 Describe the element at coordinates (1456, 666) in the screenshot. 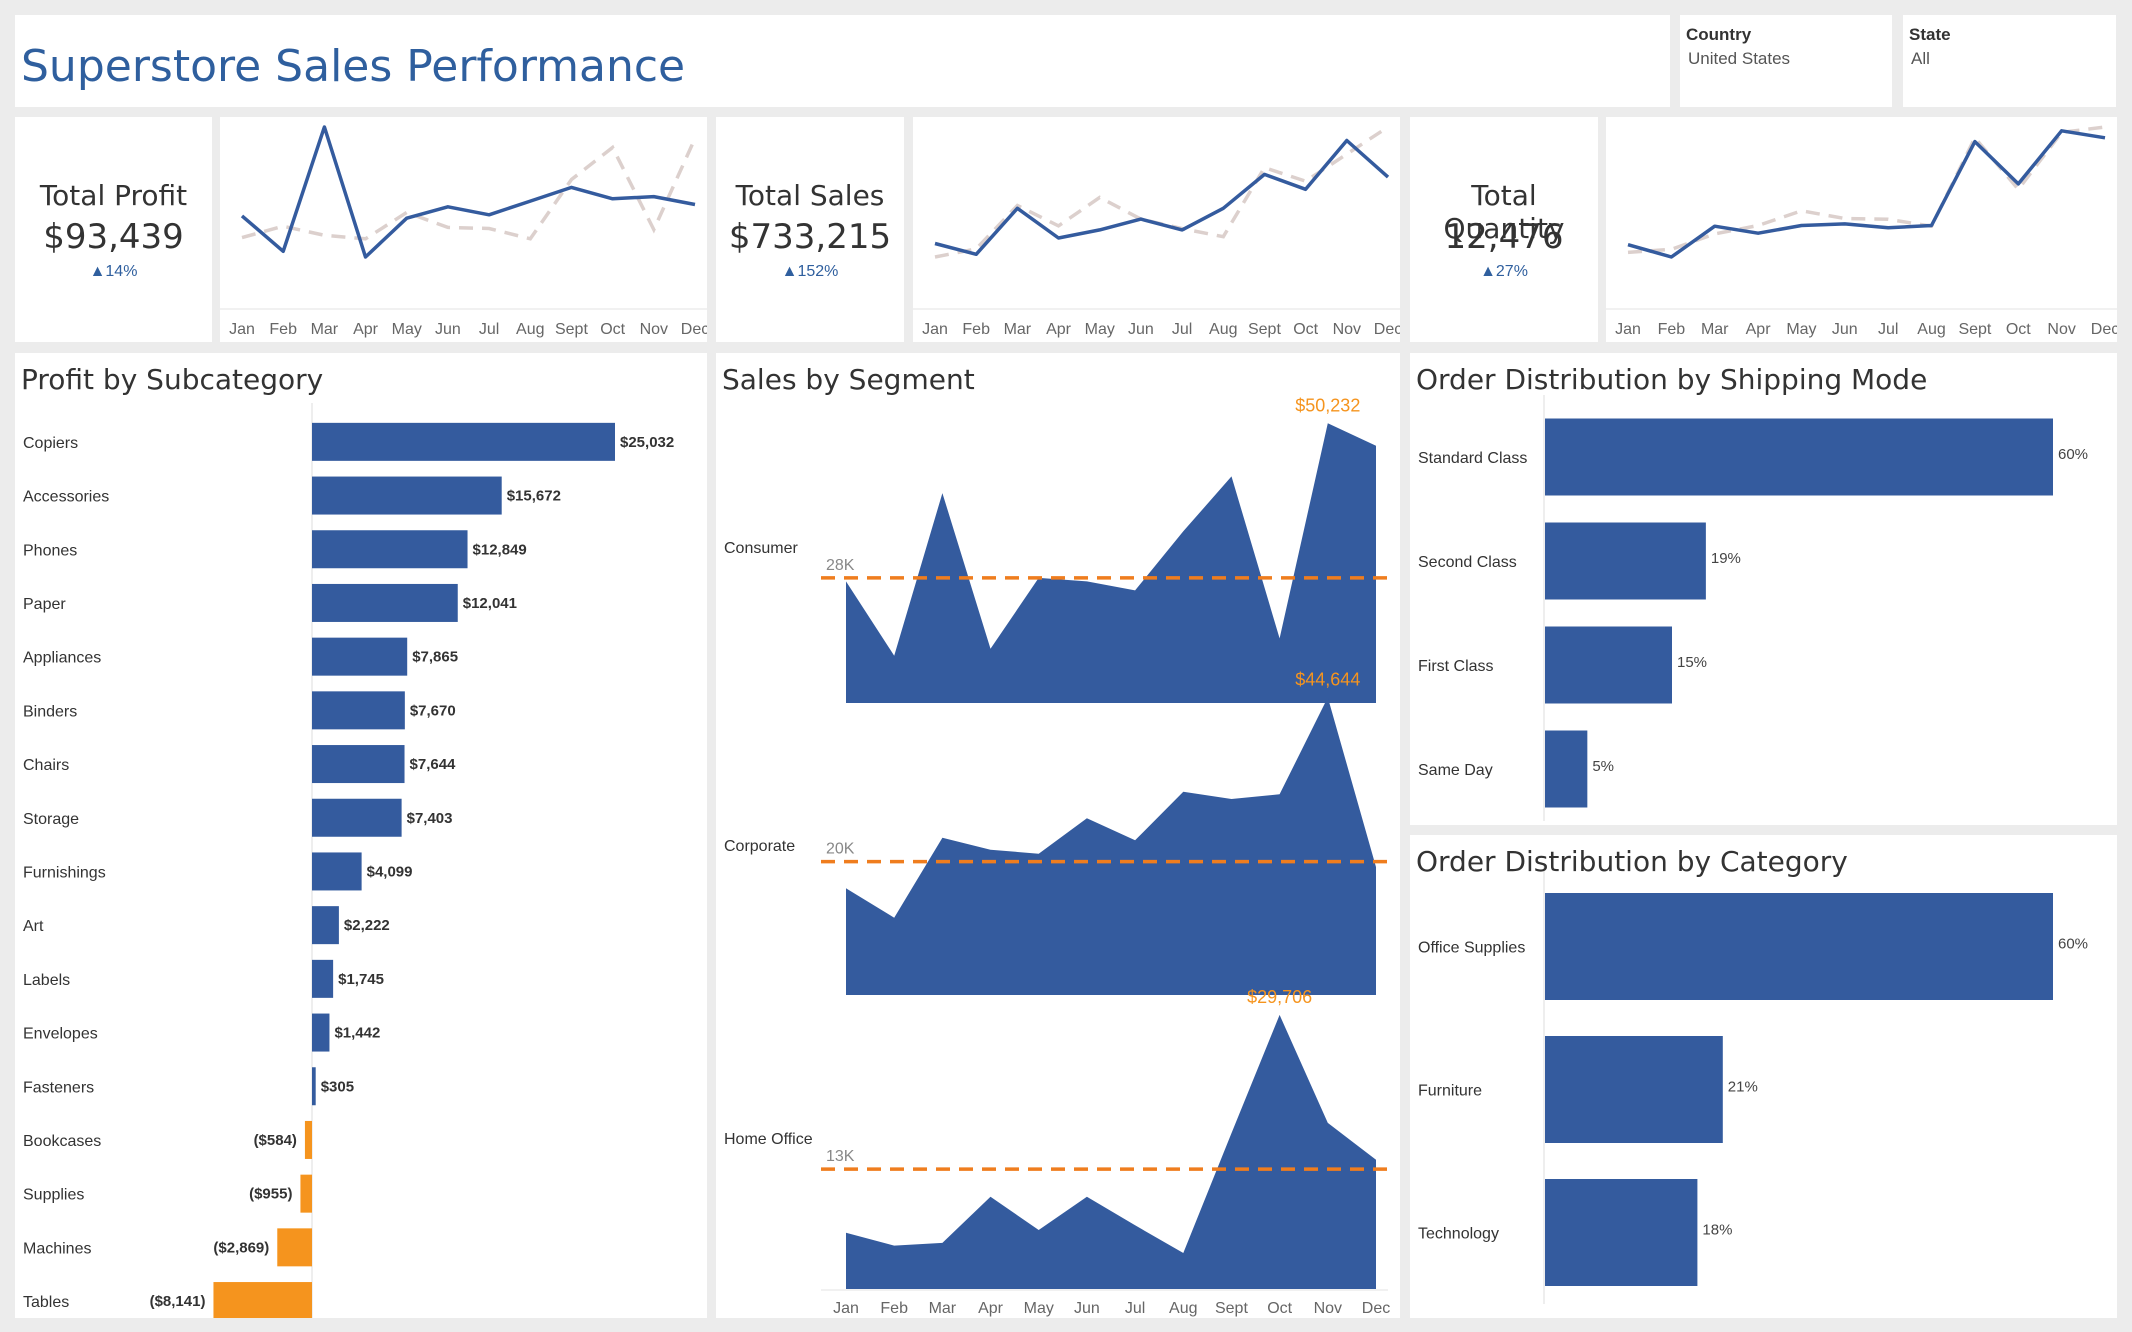

I see `category-label: First Class` at that location.